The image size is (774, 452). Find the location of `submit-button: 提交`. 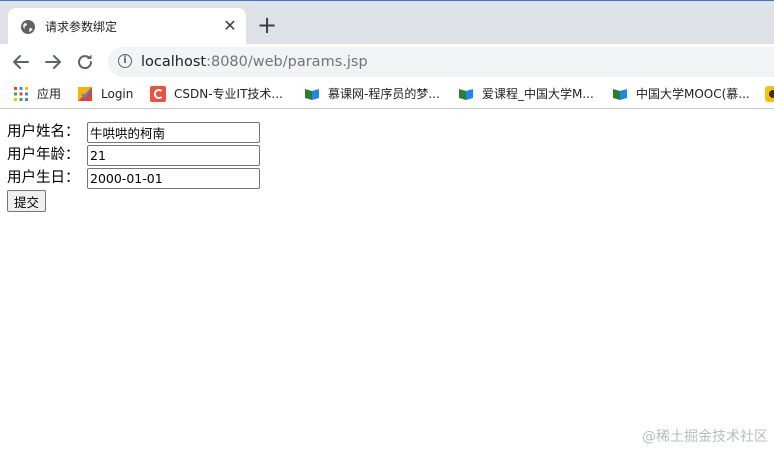

submit-button: 提交 is located at coordinates (27, 201).